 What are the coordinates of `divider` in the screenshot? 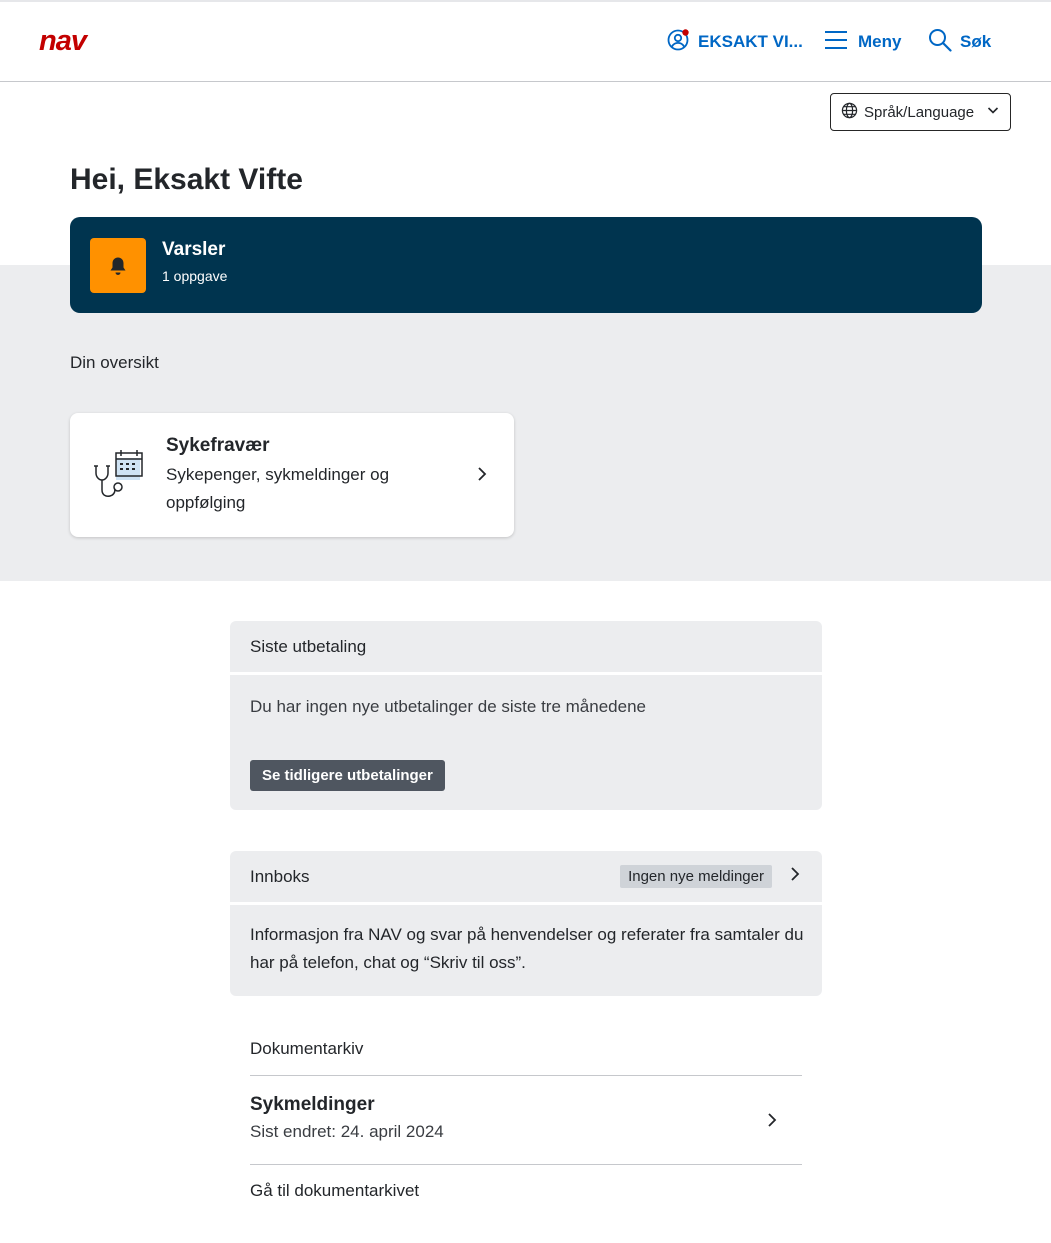 It's located at (526, 1164).